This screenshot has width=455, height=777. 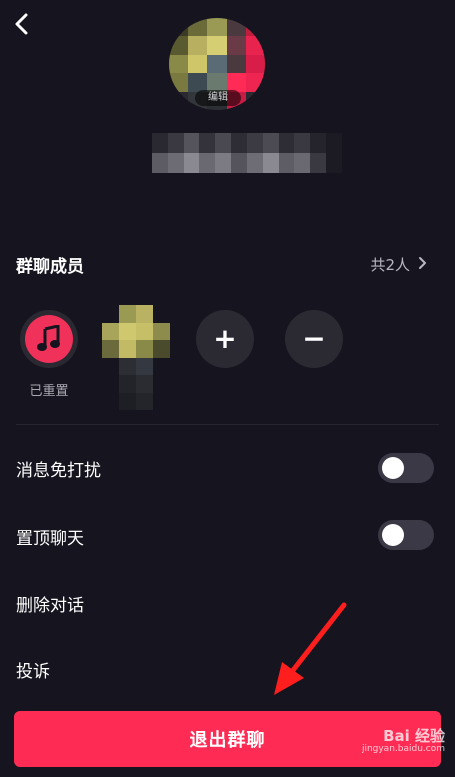 What do you see at coordinates (219, 62) in the screenshot?
I see `group-avatar: 编辑` at bounding box center [219, 62].